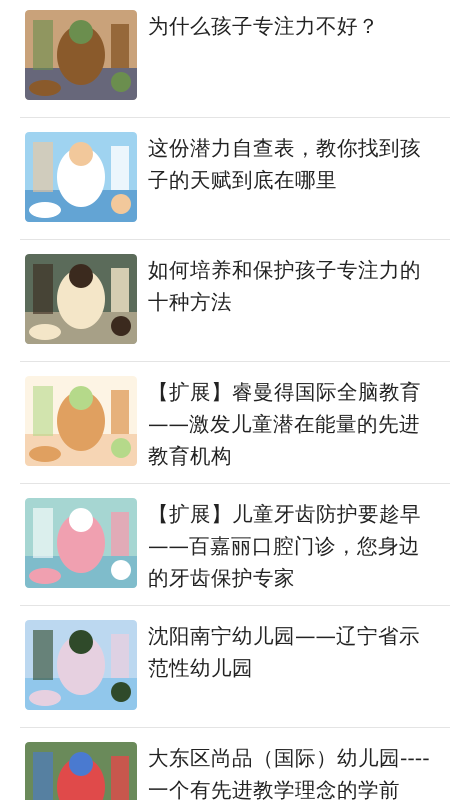 The width and height of the screenshot is (450, 800). Describe the element at coordinates (293, 164) in the screenshot. I see `article-title: 这份潜力自查表，教你找到孩子的天赋到底在哪里` at that location.